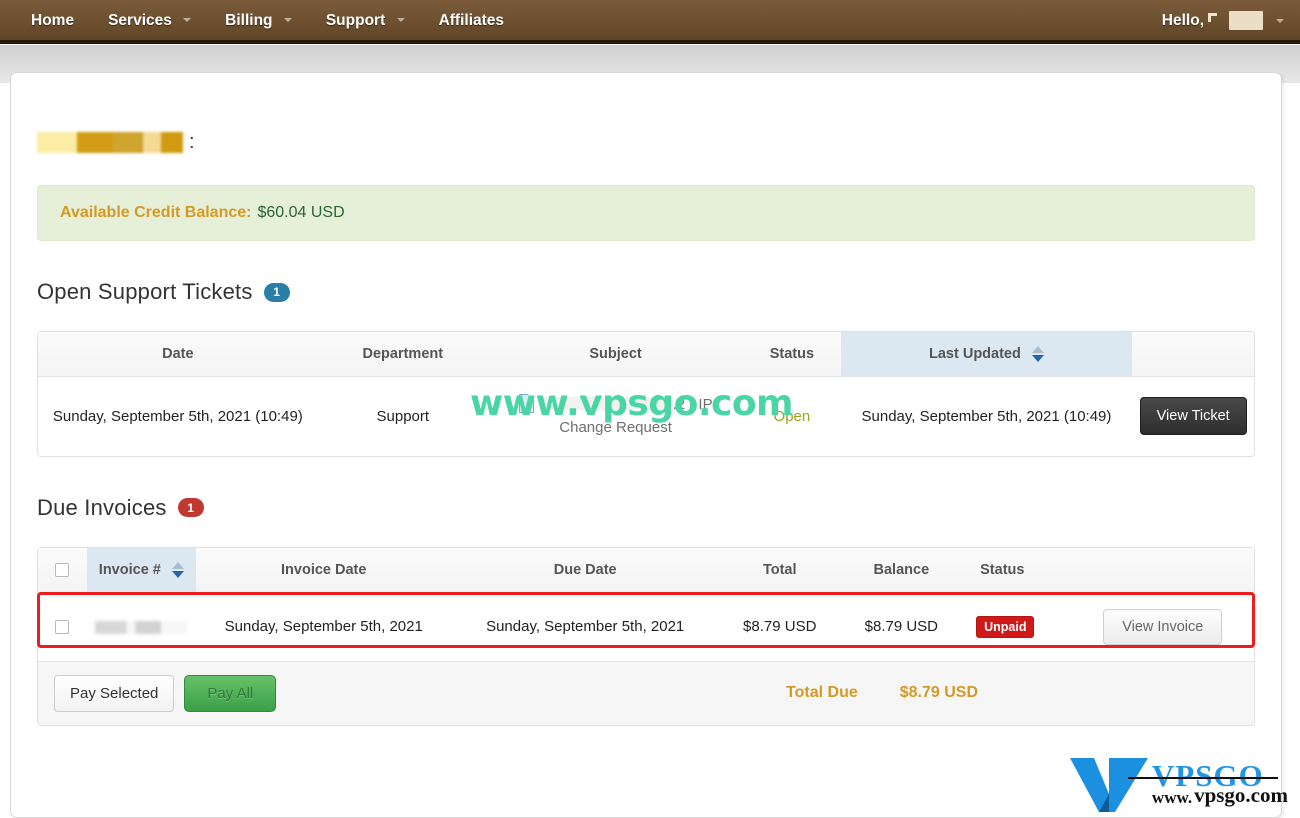 The image size is (1300, 818). I want to click on invoice-due-date: Sunday, September 5th, 2021, so click(585, 627).